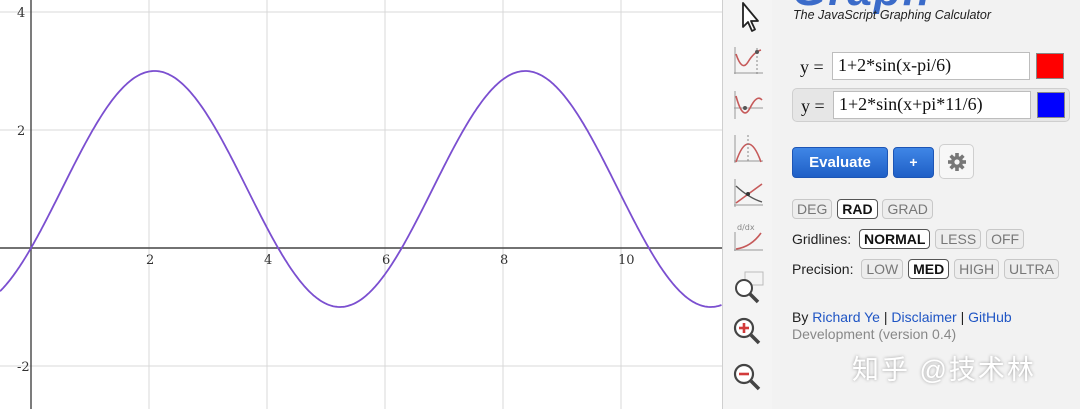 This screenshot has width=1080, height=409. I want to click on angle-mode-group: DEG RAD GRAD, so click(863, 210).